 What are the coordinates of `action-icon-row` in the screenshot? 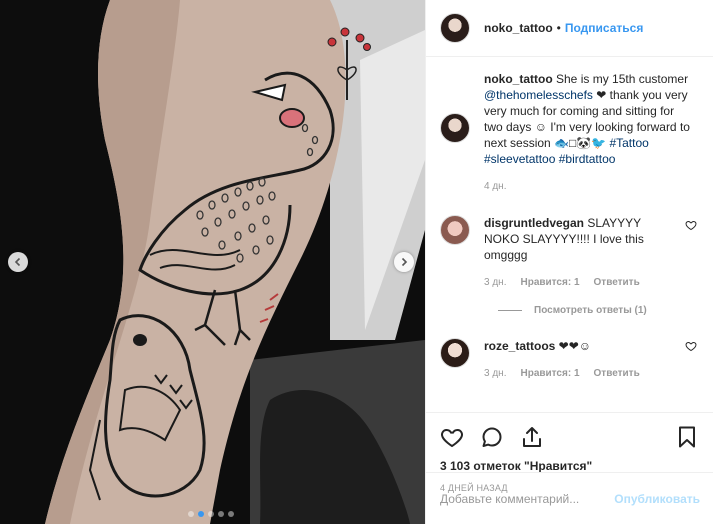 It's located at (569, 437).